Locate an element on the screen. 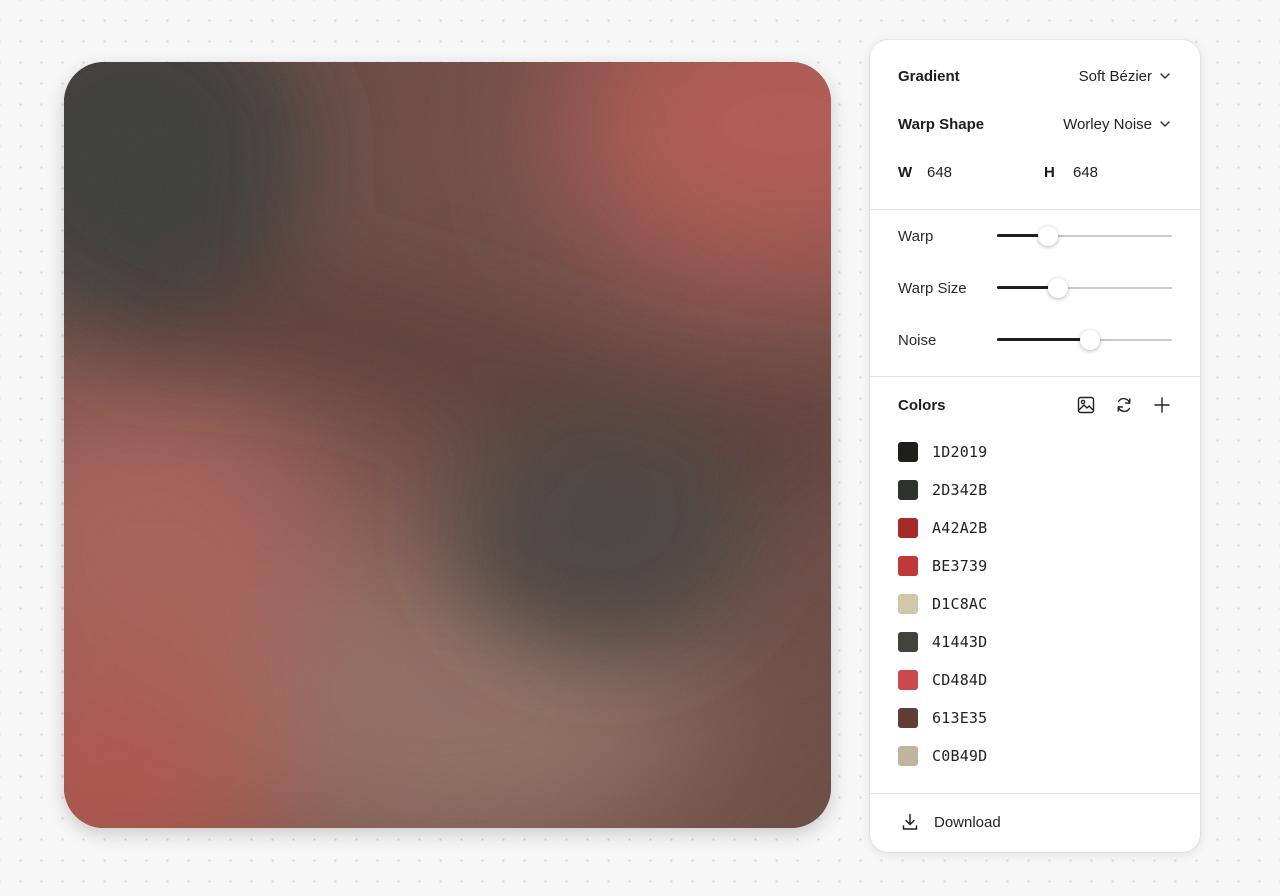 This screenshot has width=1280, height=896. color-item: C0B49D is located at coordinates (942, 756).